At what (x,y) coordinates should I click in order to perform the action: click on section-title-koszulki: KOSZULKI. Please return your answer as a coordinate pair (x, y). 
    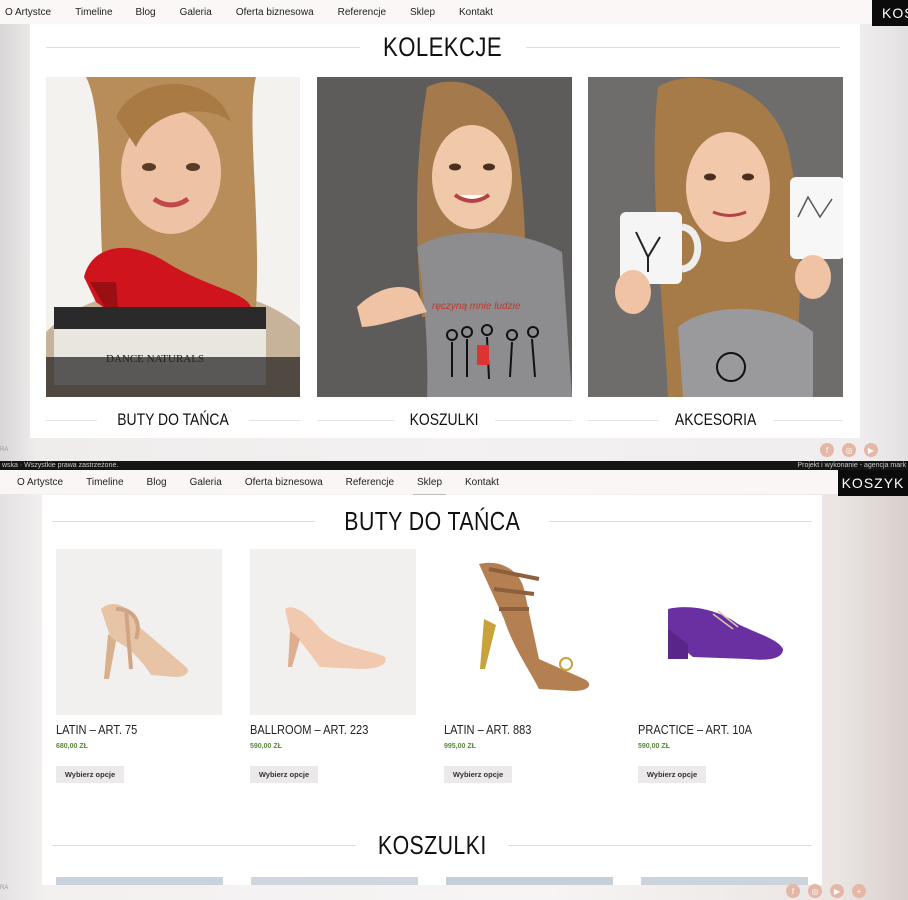
    Looking at the image, I should click on (432, 845).